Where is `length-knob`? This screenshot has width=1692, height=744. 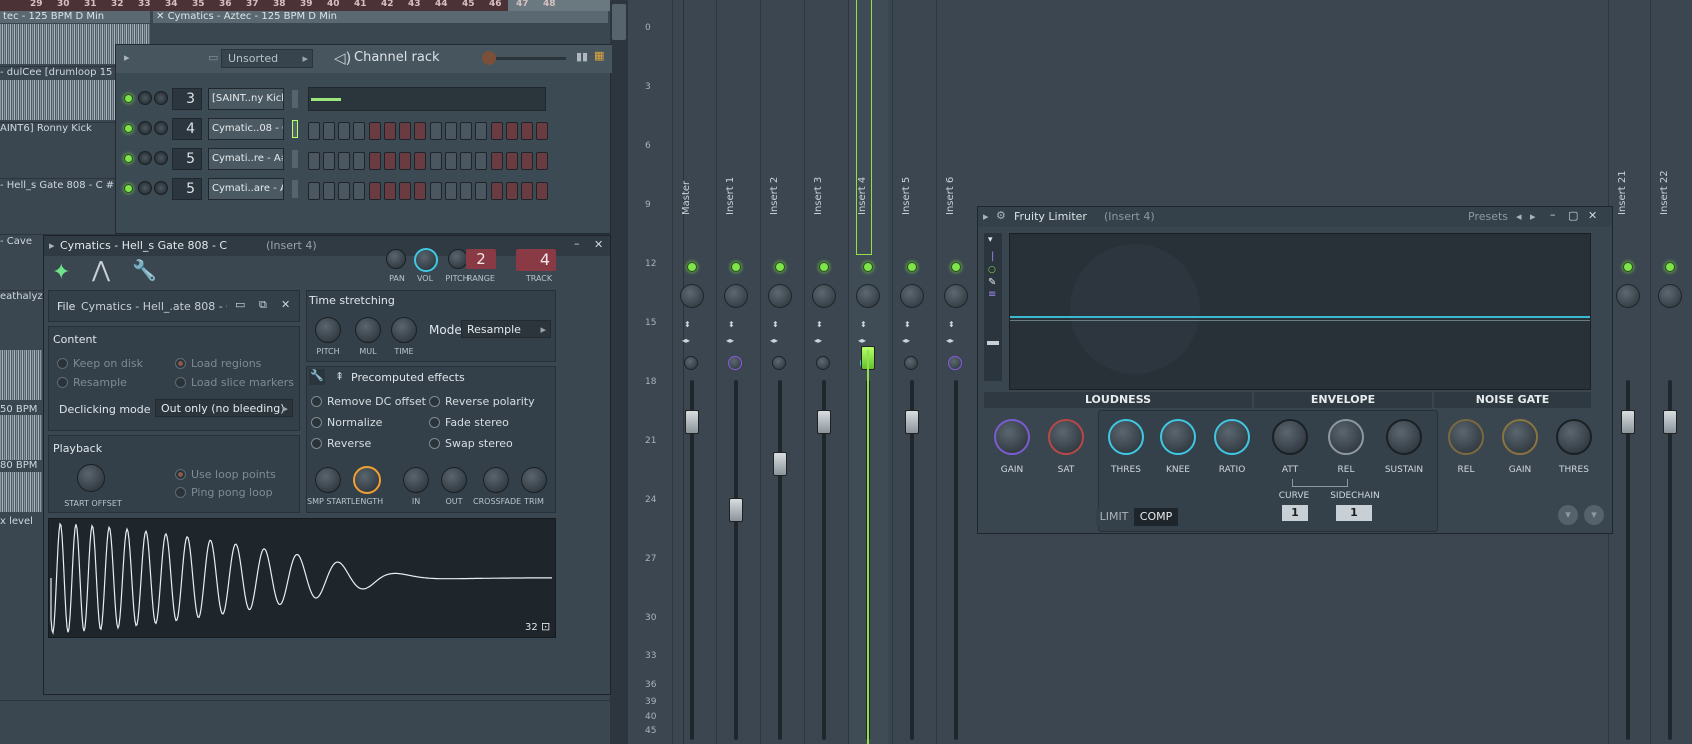
length-knob is located at coordinates (367, 480).